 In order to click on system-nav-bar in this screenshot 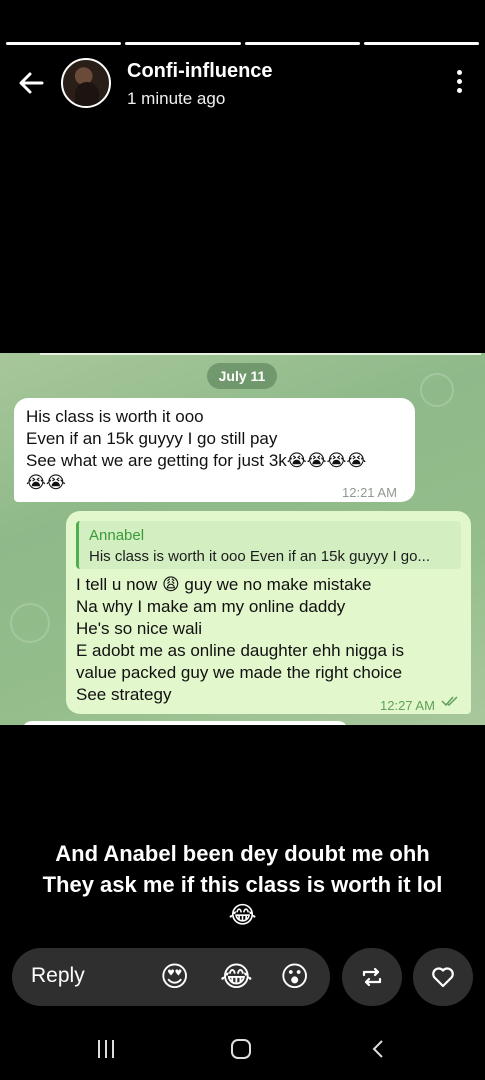, I will do `click(242, 1050)`.